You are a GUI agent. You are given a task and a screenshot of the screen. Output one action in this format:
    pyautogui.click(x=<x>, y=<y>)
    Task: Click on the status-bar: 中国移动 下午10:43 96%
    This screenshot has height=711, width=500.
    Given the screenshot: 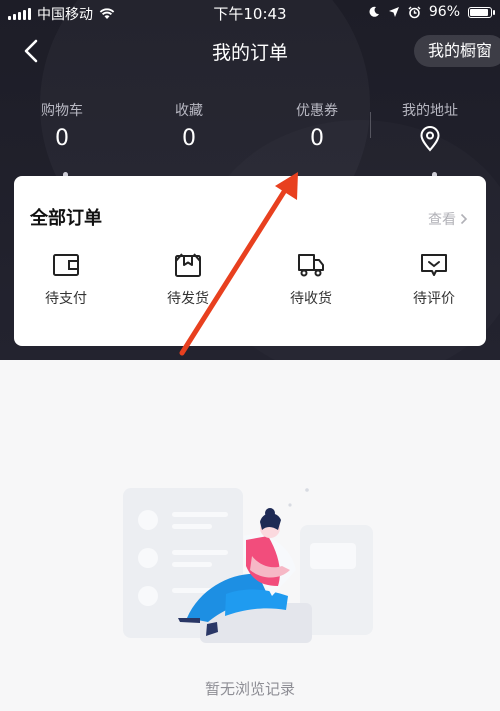 What is the action you would take?
    pyautogui.click(x=250, y=12)
    